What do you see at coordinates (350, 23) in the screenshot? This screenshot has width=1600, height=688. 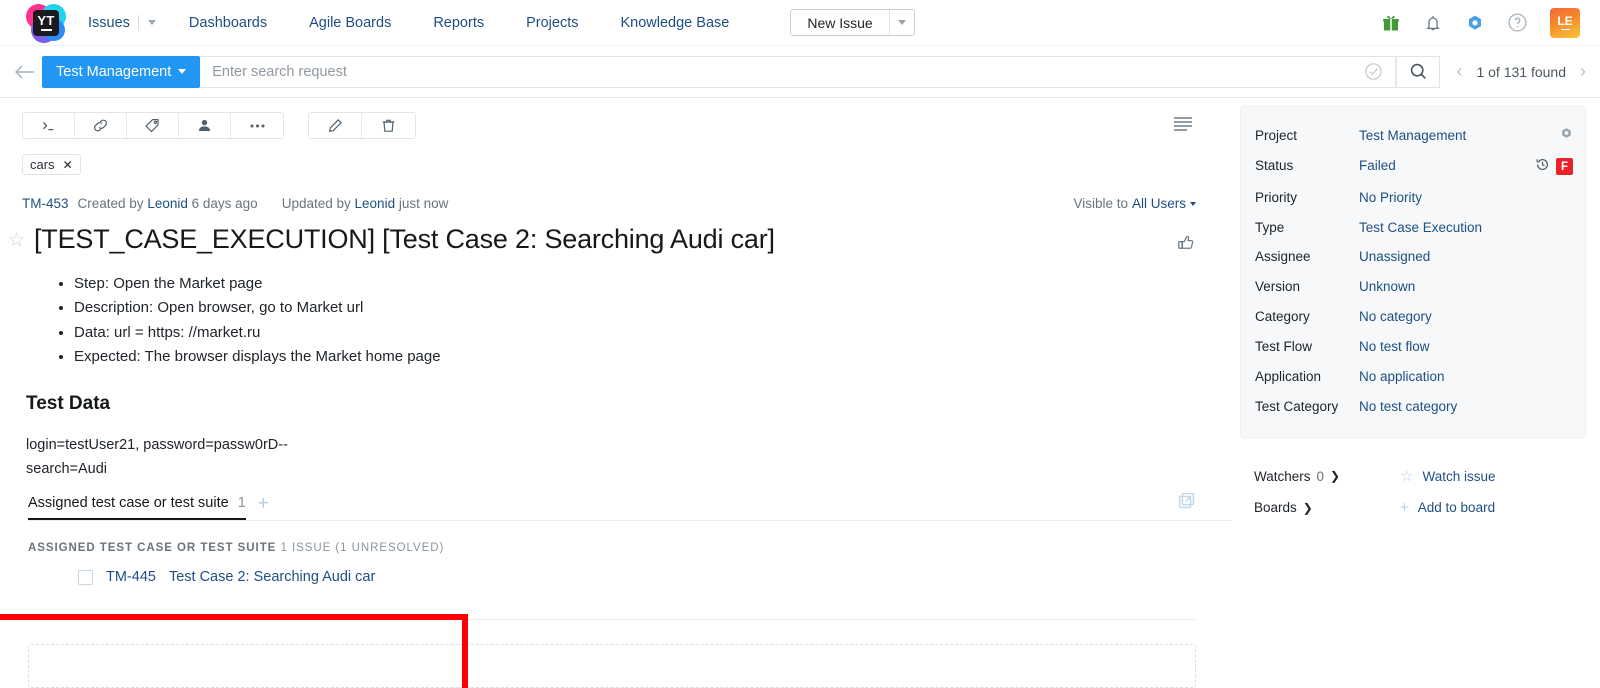 I see `nav-item-agile-boards: Agile Boards` at bounding box center [350, 23].